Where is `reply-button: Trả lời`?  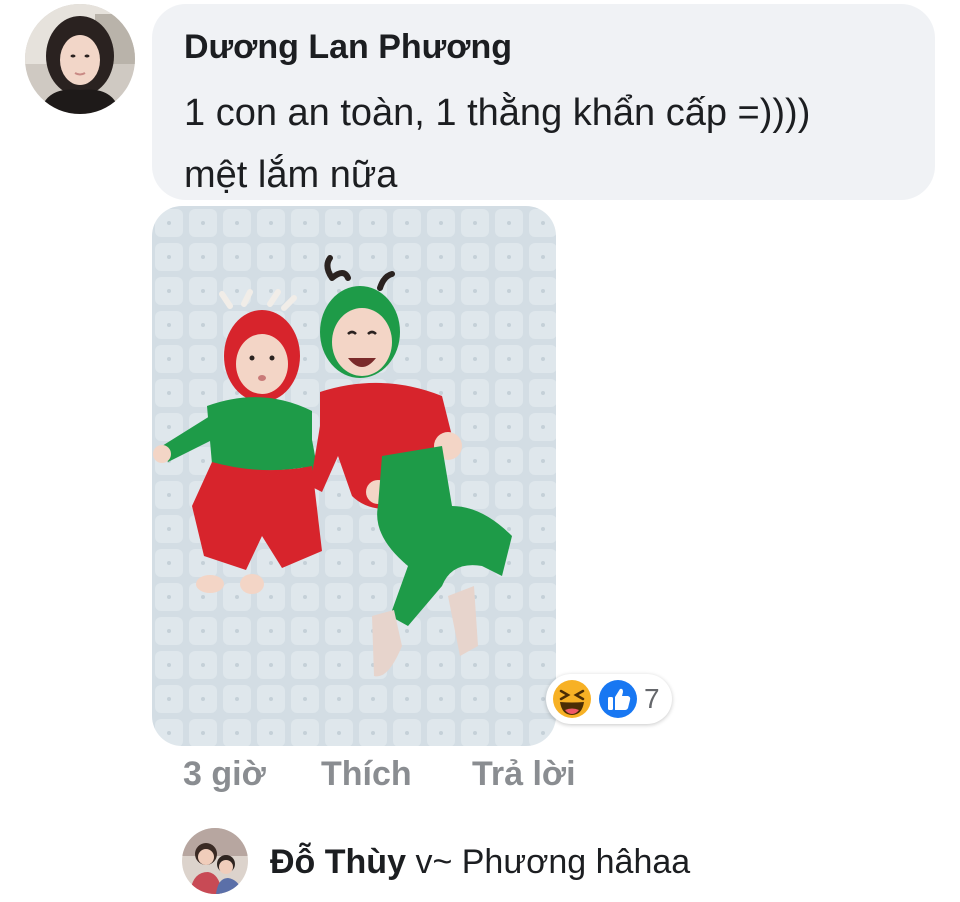
reply-button: Trả lời is located at coordinates (524, 774).